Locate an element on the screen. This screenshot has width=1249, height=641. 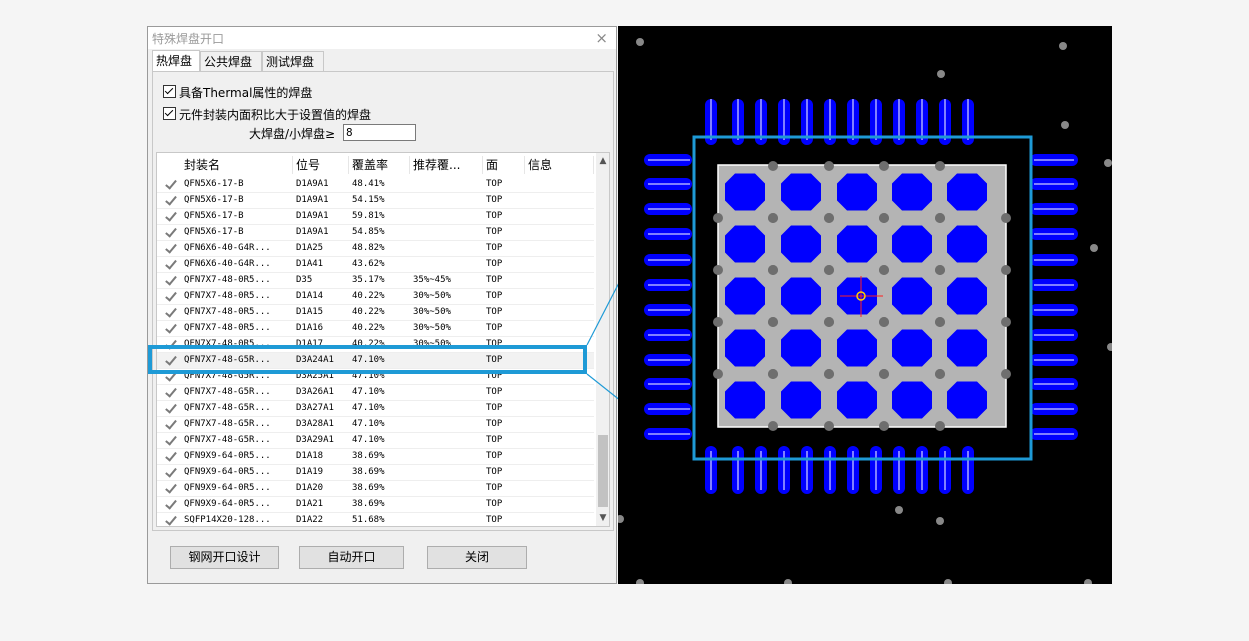
area-ratio-checkbox: 元件封装内面积比大于设置值的焊盘 is located at coordinates (267, 114).